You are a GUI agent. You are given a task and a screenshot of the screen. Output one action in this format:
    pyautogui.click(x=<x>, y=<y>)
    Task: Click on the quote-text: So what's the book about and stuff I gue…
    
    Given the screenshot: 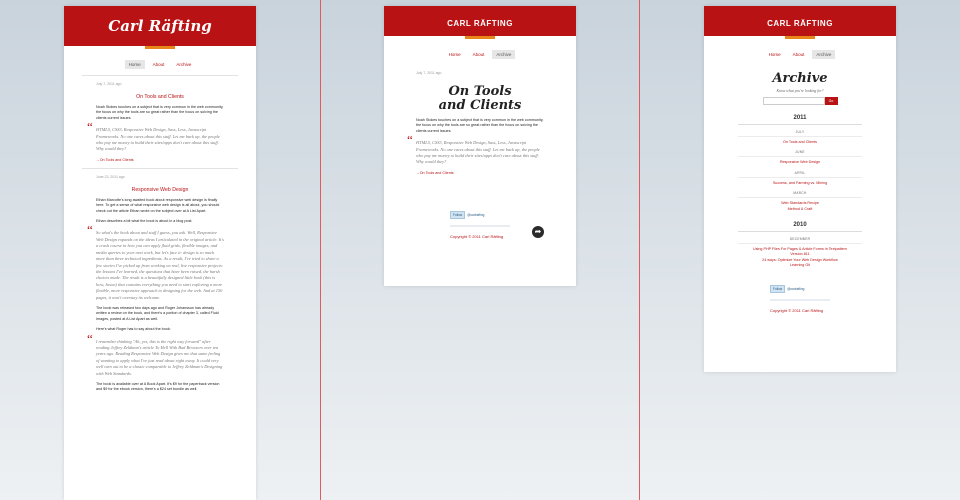 What is the action you would take?
    pyautogui.click(x=160, y=265)
    